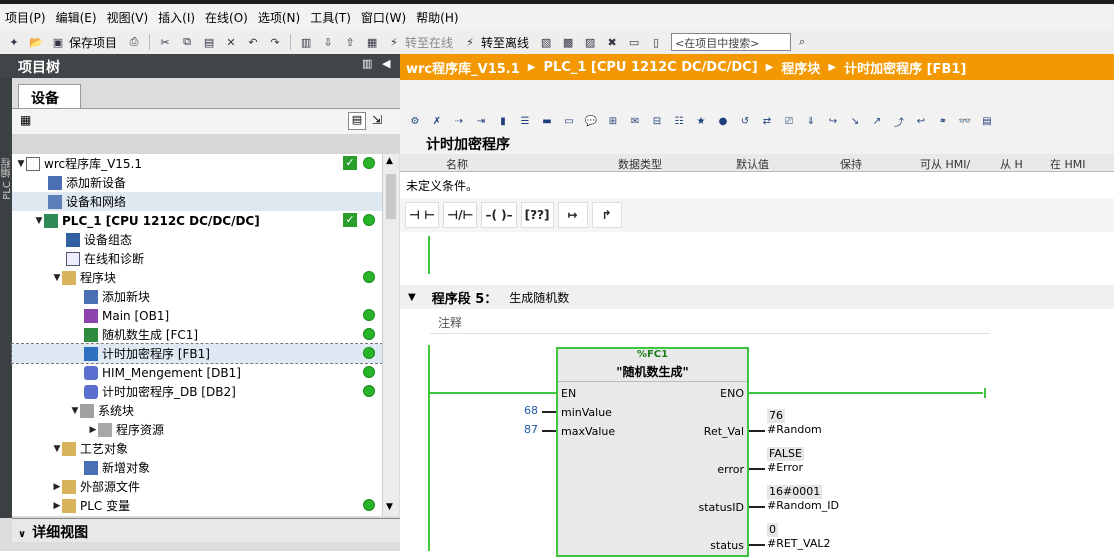  I want to click on column-hmi-visible: 在 HMI, so click(1068, 164).